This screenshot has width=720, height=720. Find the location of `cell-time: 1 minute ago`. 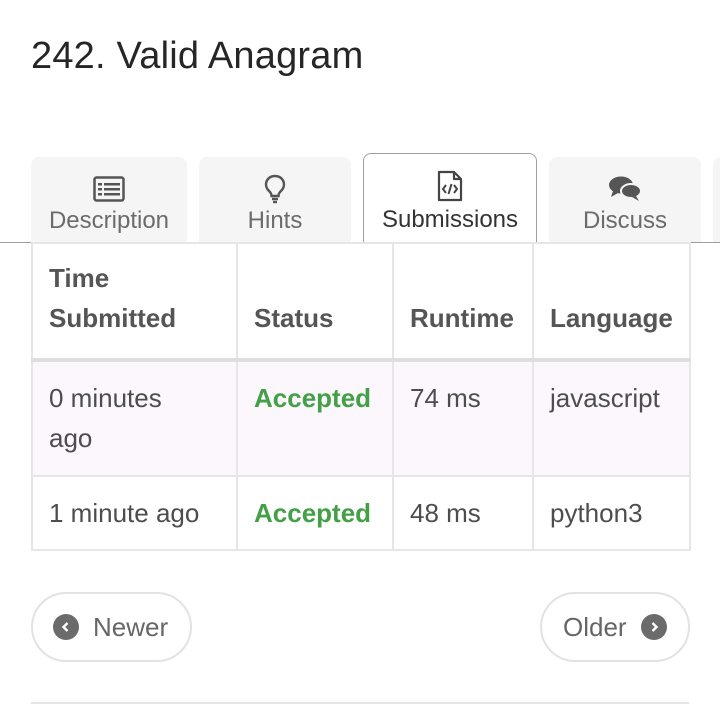

cell-time: 1 minute ago is located at coordinates (134, 513).